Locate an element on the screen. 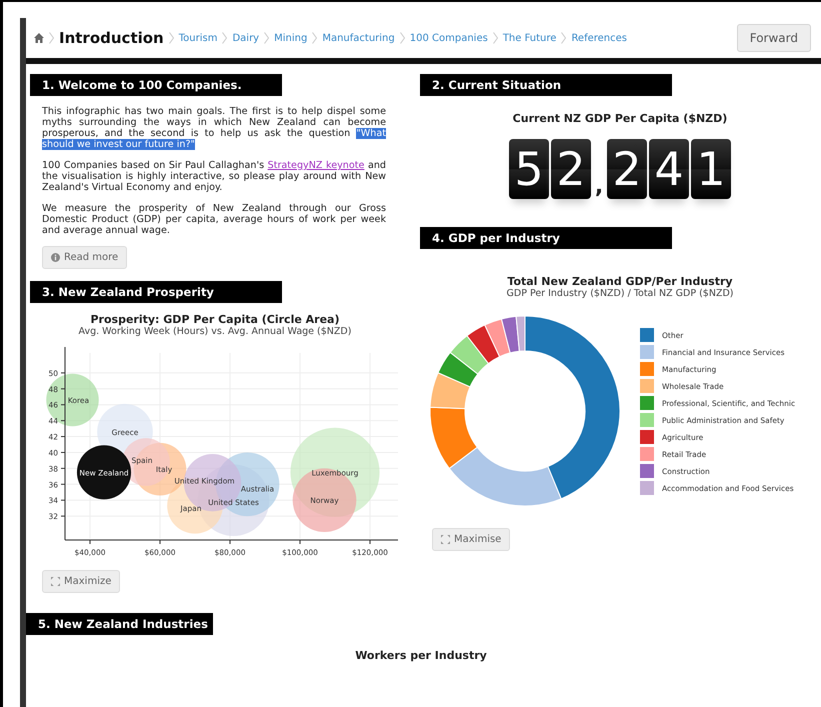 The image size is (821, 707). intro-paragraph: 100 Companies based on Sir Paul Callaghan's StrategyNZ keynote and the visualisation is highly interactive, so please play around with New Zealand's Virtual Economy and enjoy. is located at coordinates (214, 176).